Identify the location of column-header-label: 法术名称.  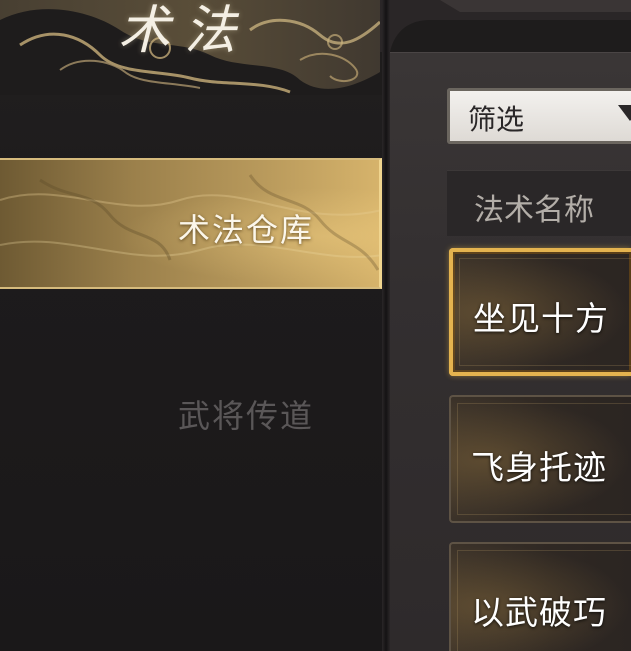
(534, 210).